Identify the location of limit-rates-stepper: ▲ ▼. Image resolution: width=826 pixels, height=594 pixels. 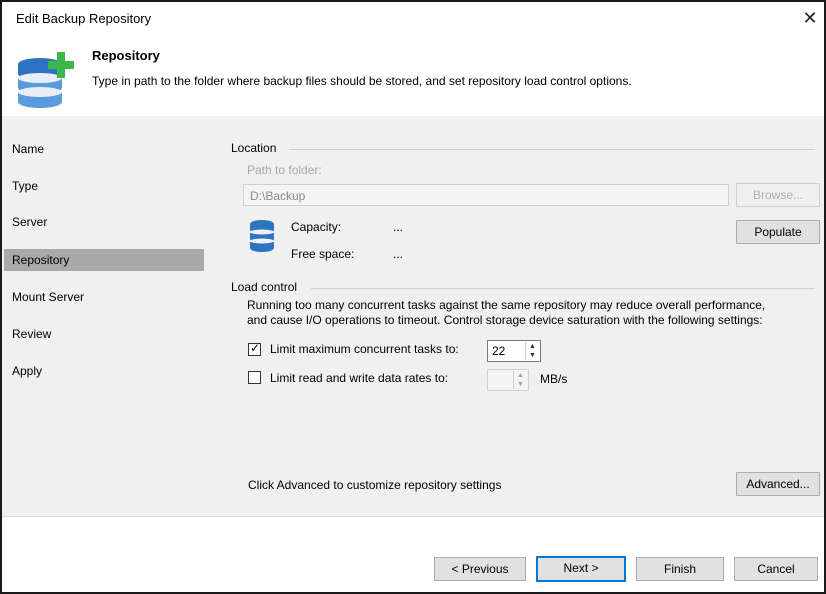
(508, 380).